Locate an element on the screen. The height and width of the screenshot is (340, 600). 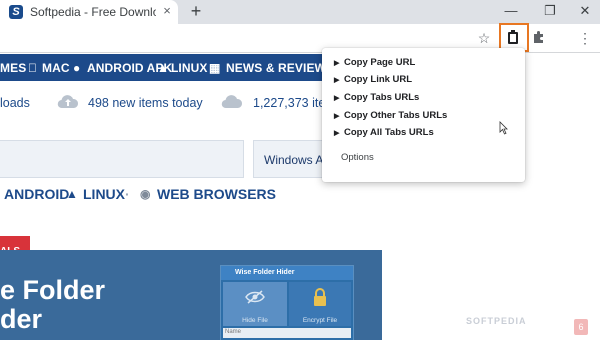
hide-file-label: Hide File is located at coordinates (255, 320).